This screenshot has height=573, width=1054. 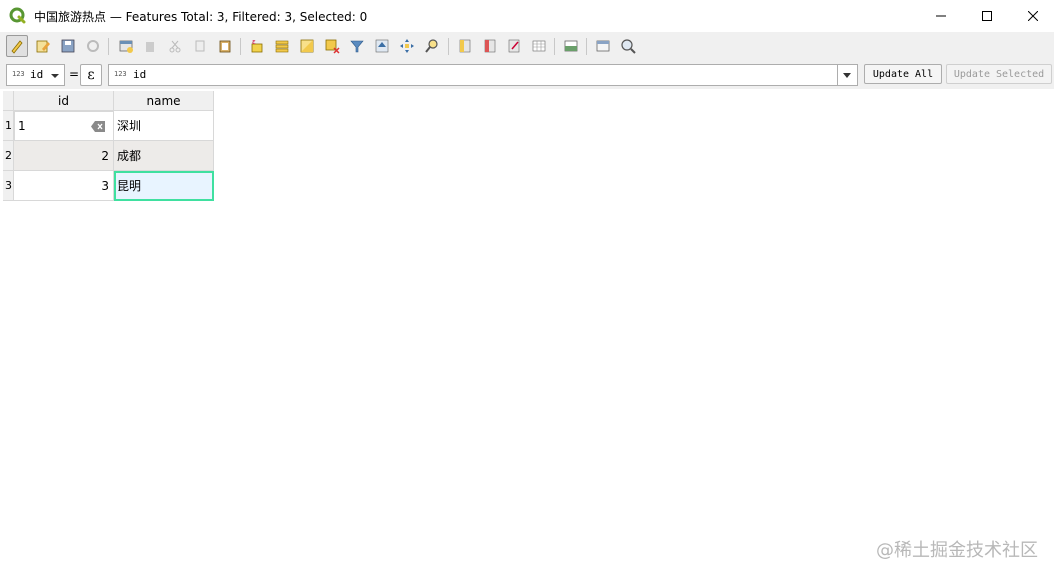 I want to click on paste-button, so click(x=225, y=46).